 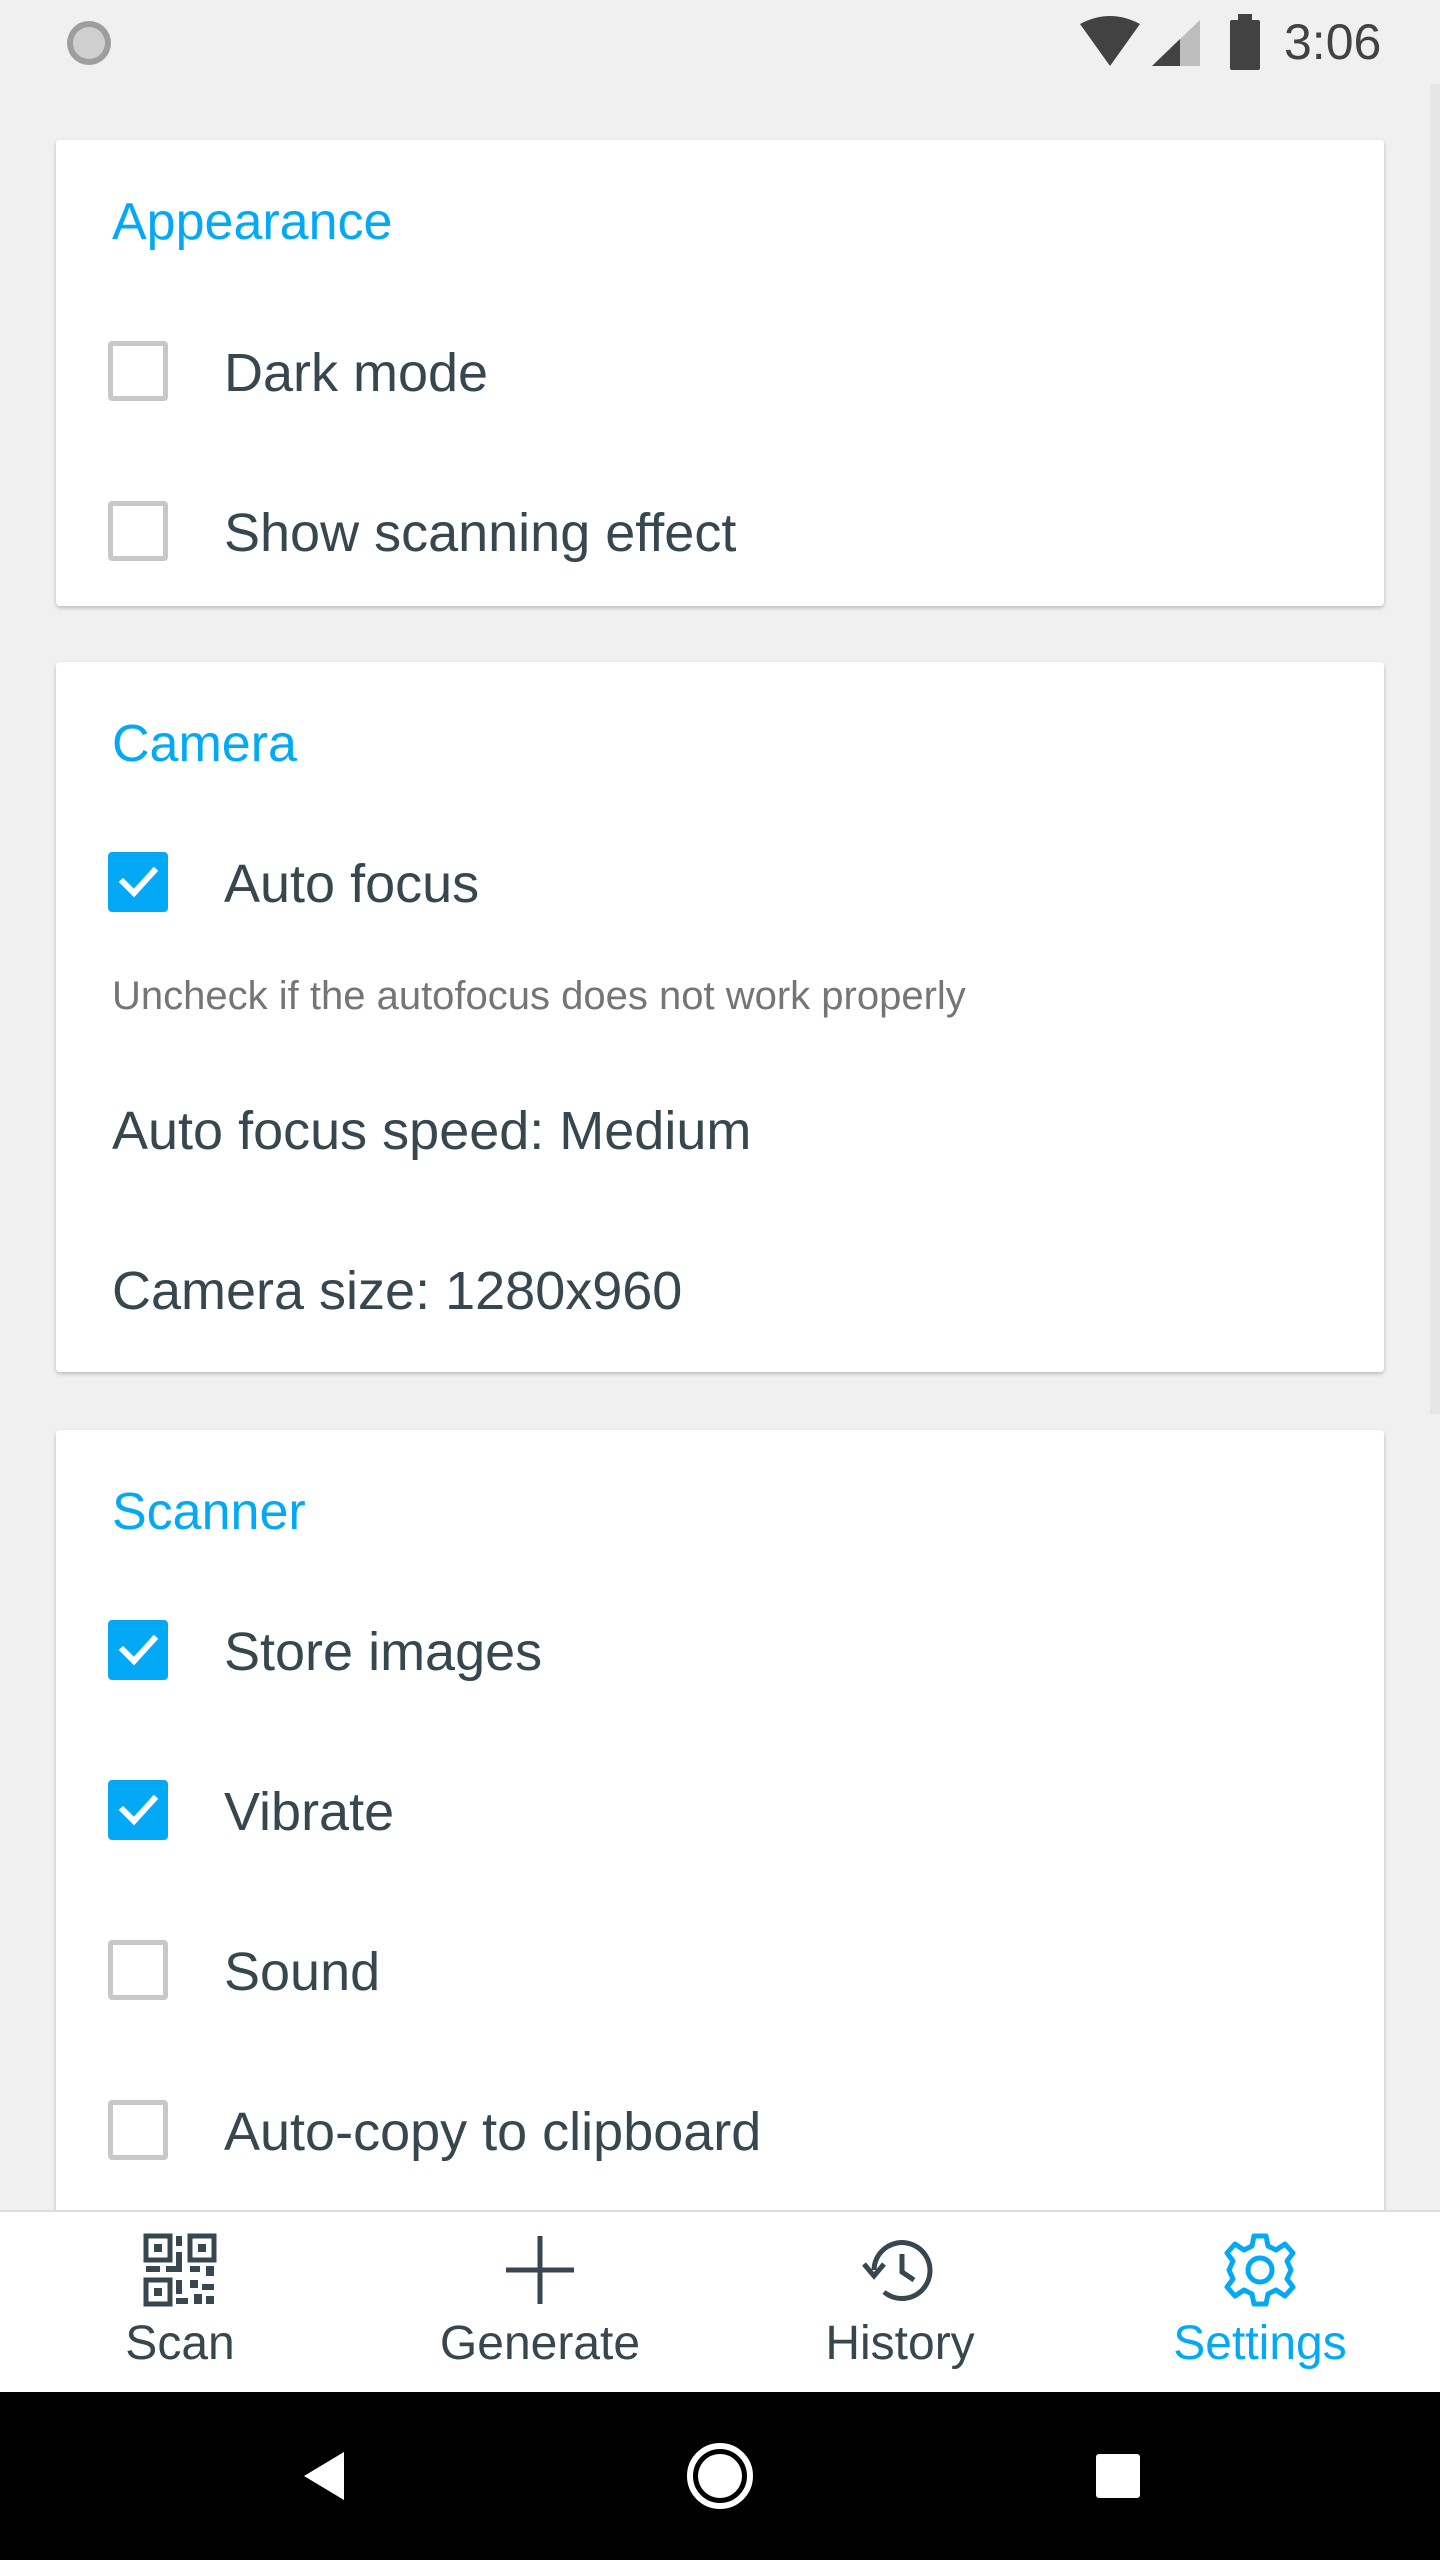 I want to click on status-bar: 3:06, so click(x=720, y=42).